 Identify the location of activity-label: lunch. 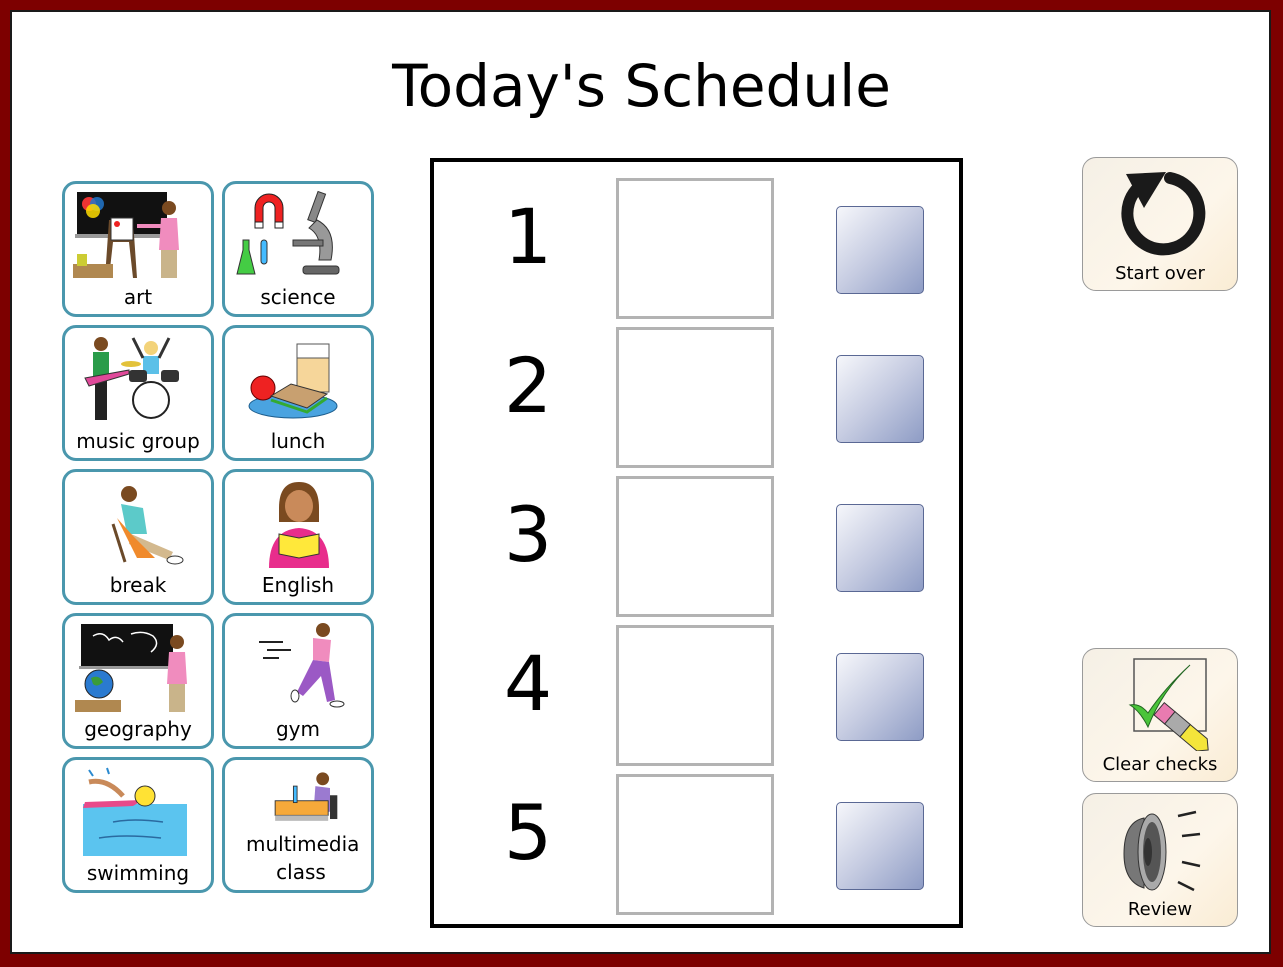
(298, 441).